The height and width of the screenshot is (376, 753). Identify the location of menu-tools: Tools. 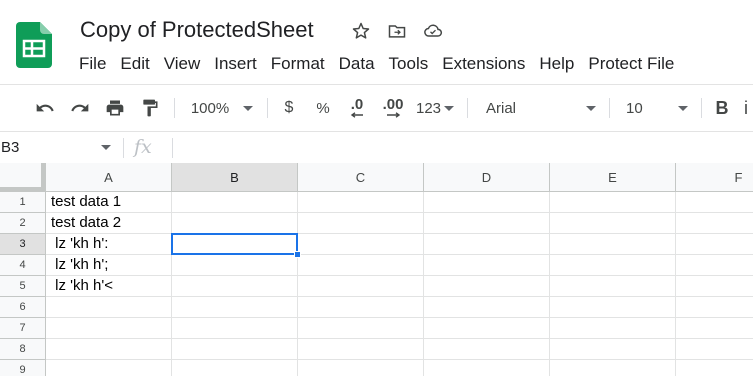
(409, 64).